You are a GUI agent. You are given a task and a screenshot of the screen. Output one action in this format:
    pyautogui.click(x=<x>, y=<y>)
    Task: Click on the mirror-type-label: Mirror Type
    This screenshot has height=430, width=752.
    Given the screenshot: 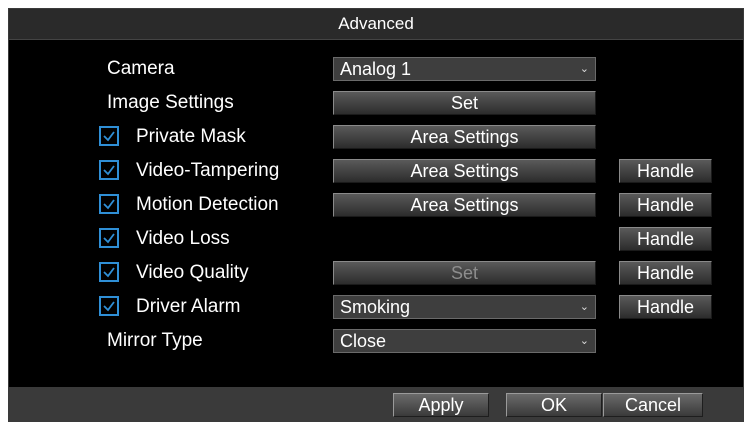 What is the action you would take?
    pyautogui.click(x=155, y=340)
    